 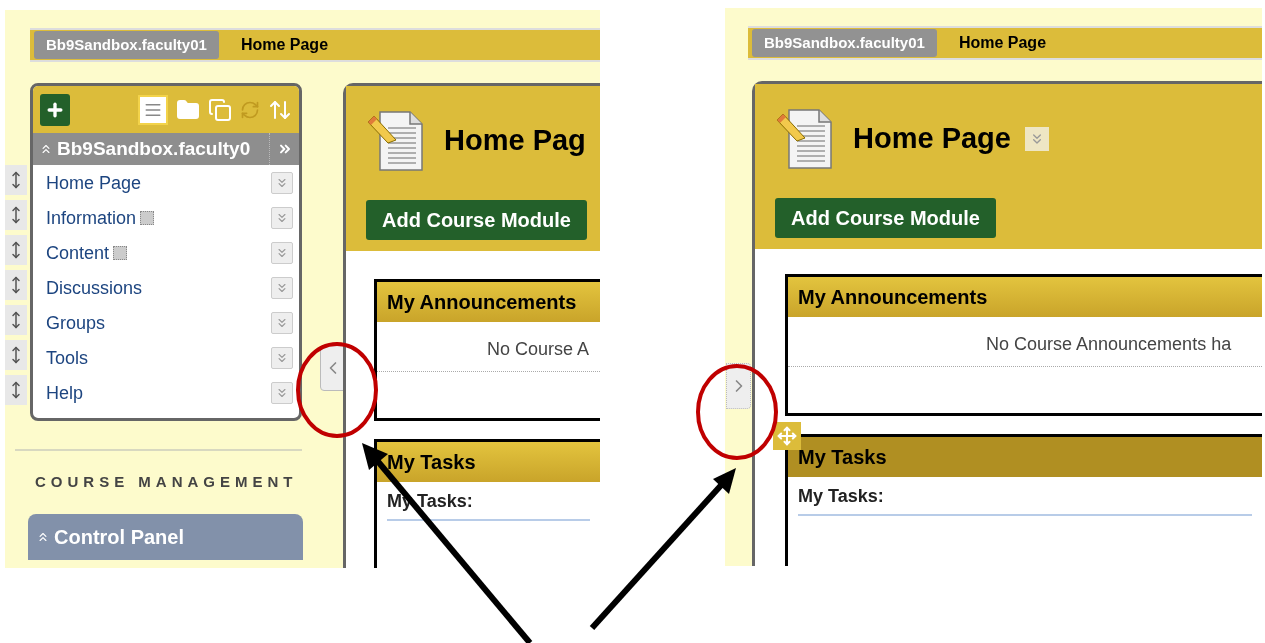 What do you see at coordinates (67, 358) in the screenshot?
I see `menu-item-link: Tools` at bounding box center [67, 358].